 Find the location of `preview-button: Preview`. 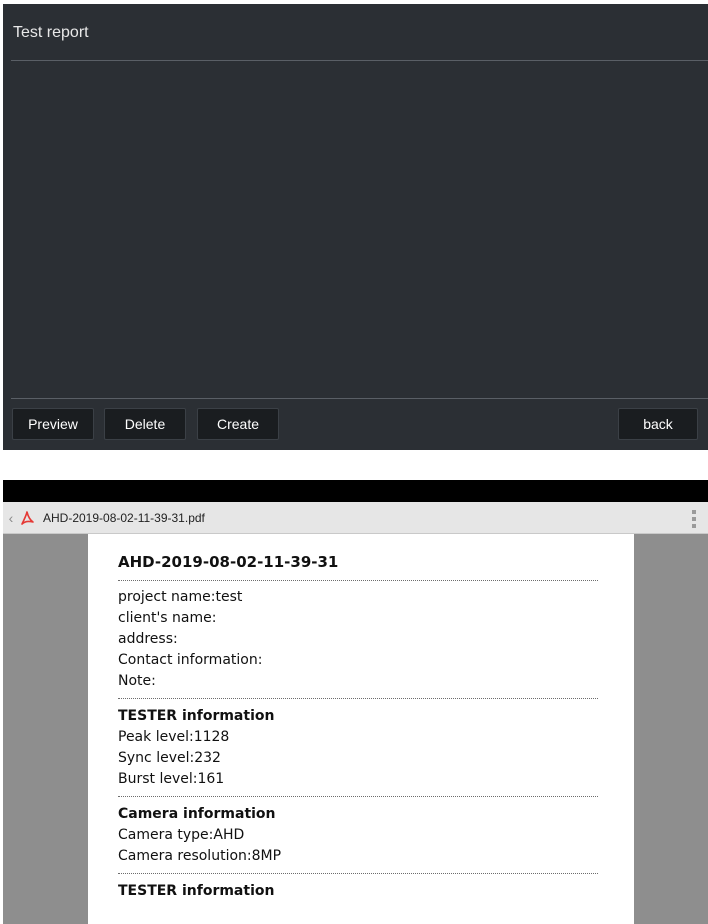

preview-button: Preview is located at coordinates (53, 424).